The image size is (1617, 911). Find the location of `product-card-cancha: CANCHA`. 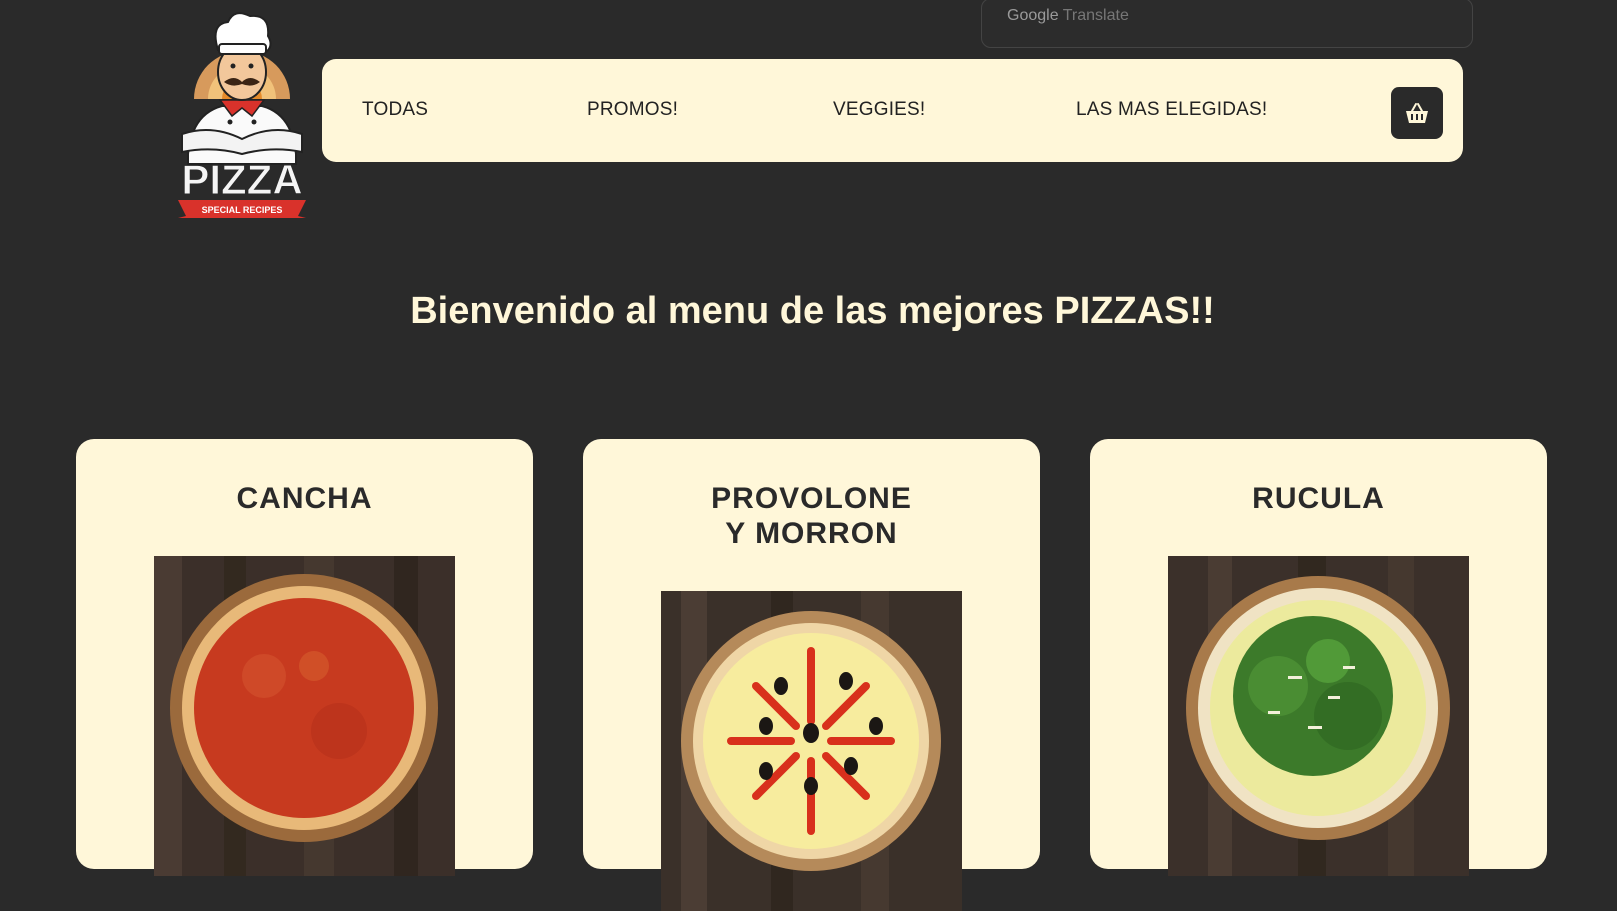

product-card-cancha: CANCHA is located at coordinates (304, 657).